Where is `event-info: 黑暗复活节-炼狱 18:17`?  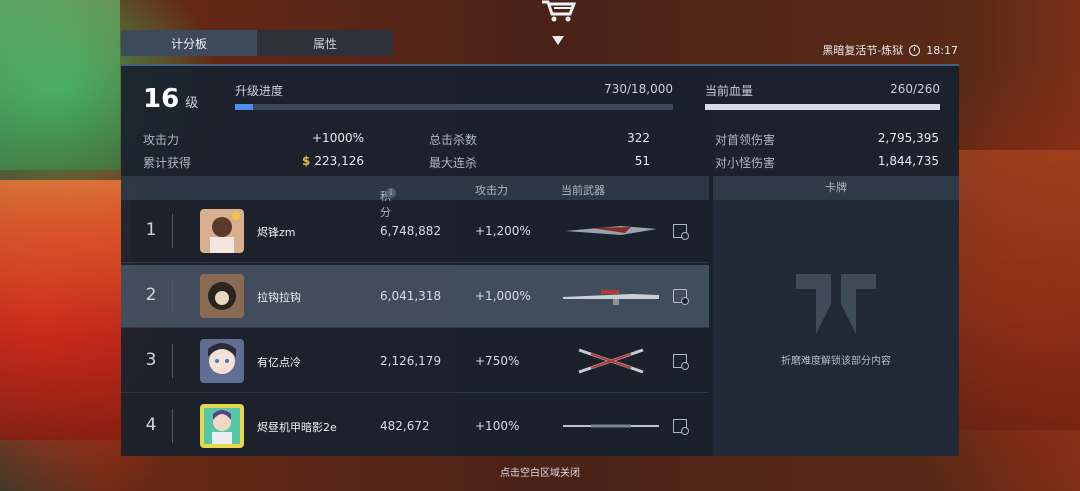 event-info: 黑暗复活节-炼狱 18:17 is located at coordinates (890, 50).